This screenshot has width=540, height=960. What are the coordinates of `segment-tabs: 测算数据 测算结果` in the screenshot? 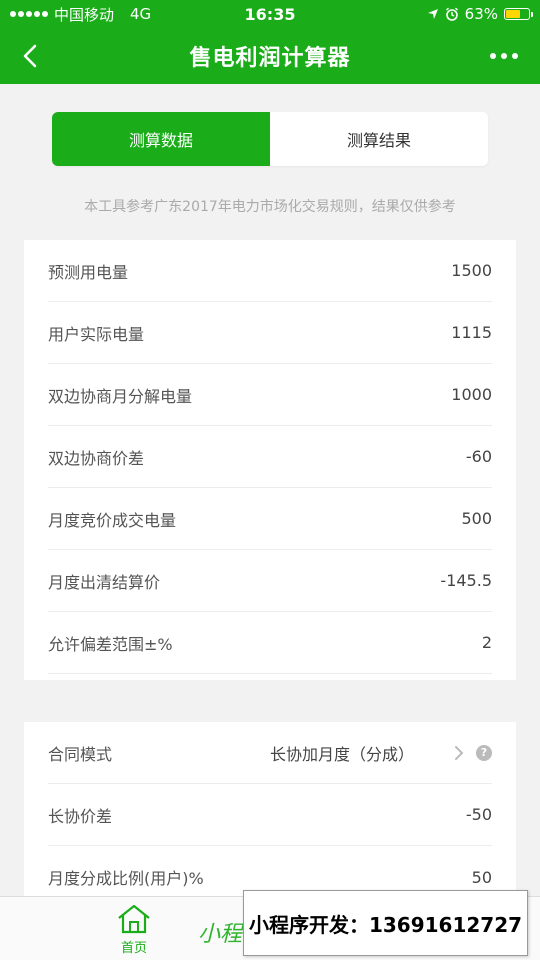 It's located at (270, 139).